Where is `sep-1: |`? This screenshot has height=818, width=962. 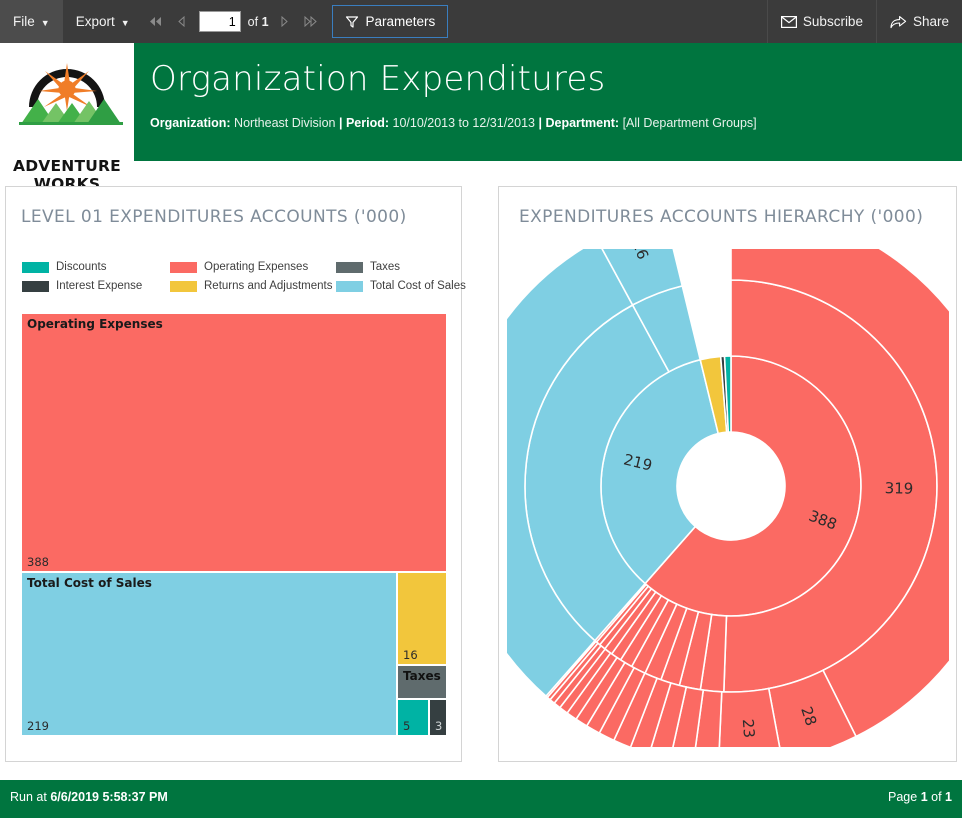 sep-1: | is located at coordinates (340, 123).